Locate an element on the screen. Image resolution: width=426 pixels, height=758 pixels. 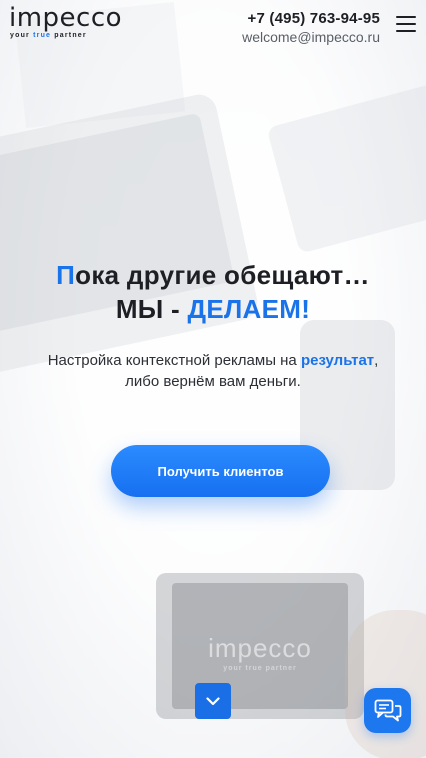
logo-tagline: your true partner is located at coordinates (48, 35).